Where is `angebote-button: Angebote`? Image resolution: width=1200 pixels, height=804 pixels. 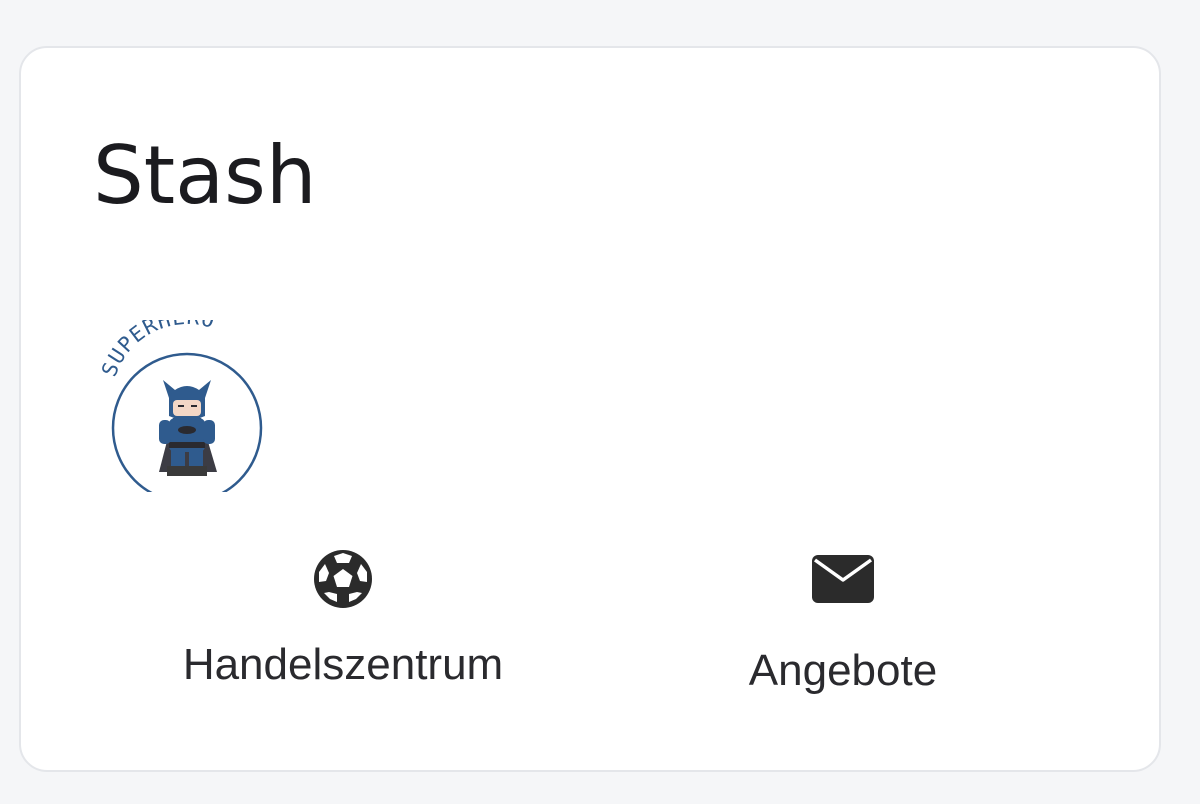 angebote-button: Angebote is located at coordinates (843, 623).